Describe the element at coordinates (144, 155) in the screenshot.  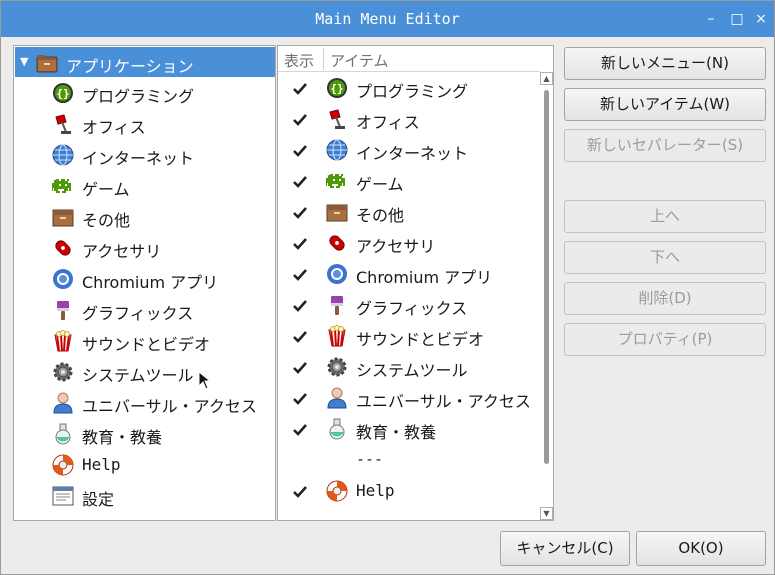
I see `tree-item-internet: インターネット` at that location.